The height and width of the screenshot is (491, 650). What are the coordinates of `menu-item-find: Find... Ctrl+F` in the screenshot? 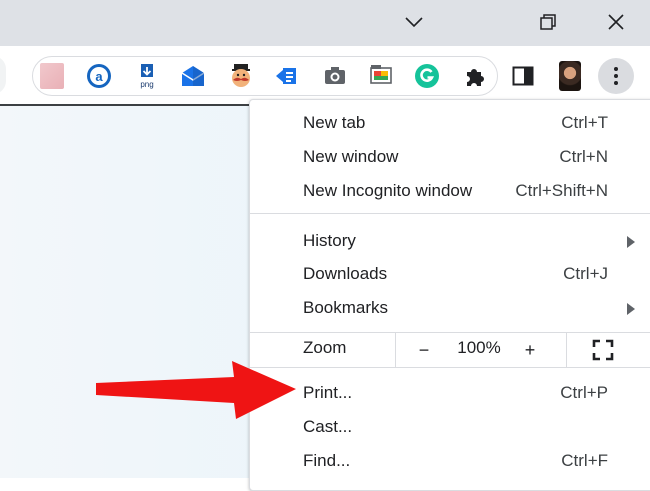 It's located at (450, 461).